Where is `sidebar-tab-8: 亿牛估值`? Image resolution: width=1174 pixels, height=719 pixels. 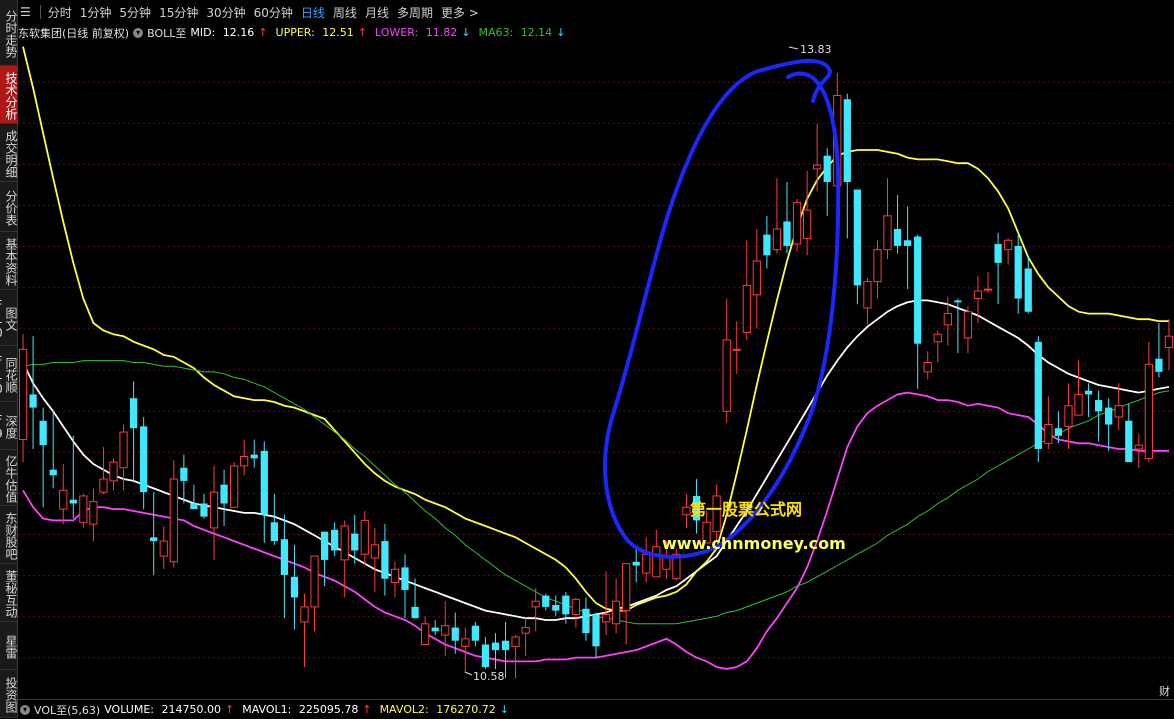 sidebar-tab-8: 亿牛估值 is located at coordinates (8, 478).